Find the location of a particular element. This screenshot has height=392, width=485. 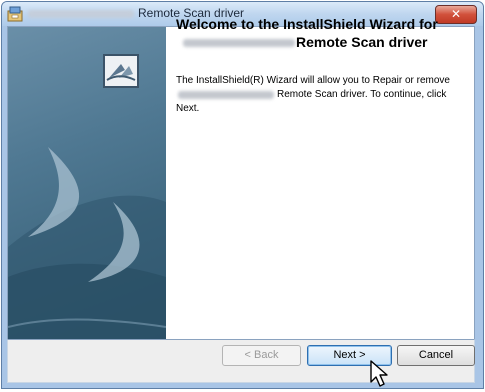

description-redacted is located at coordinates (226, 95).